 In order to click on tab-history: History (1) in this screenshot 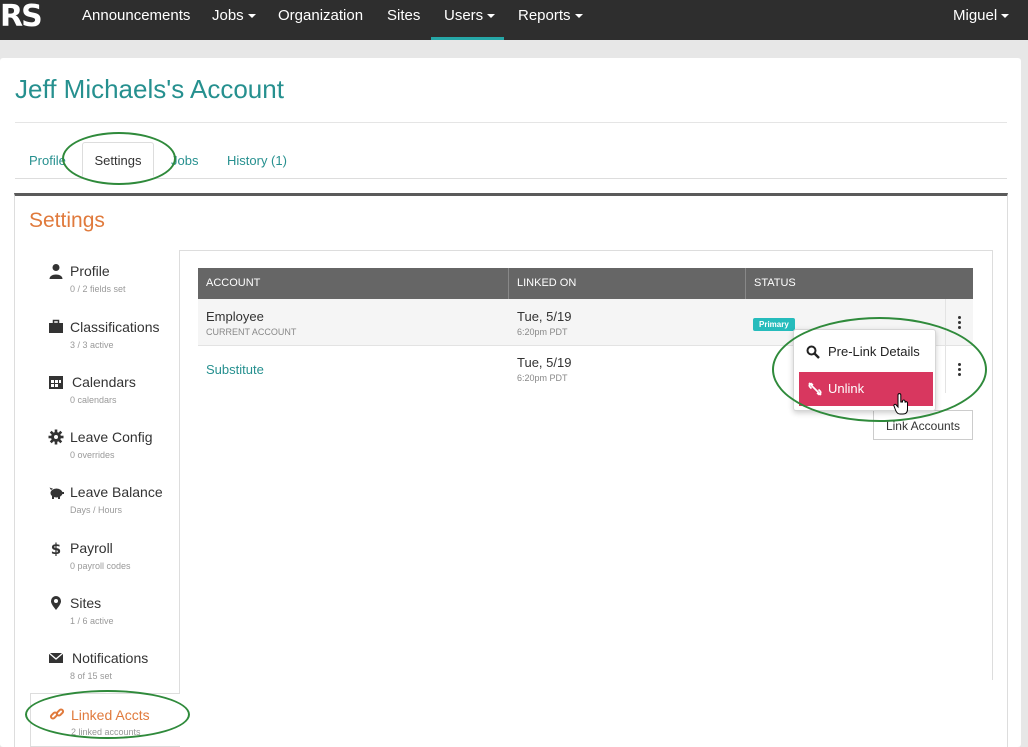, I will do `click(257, 160)`.